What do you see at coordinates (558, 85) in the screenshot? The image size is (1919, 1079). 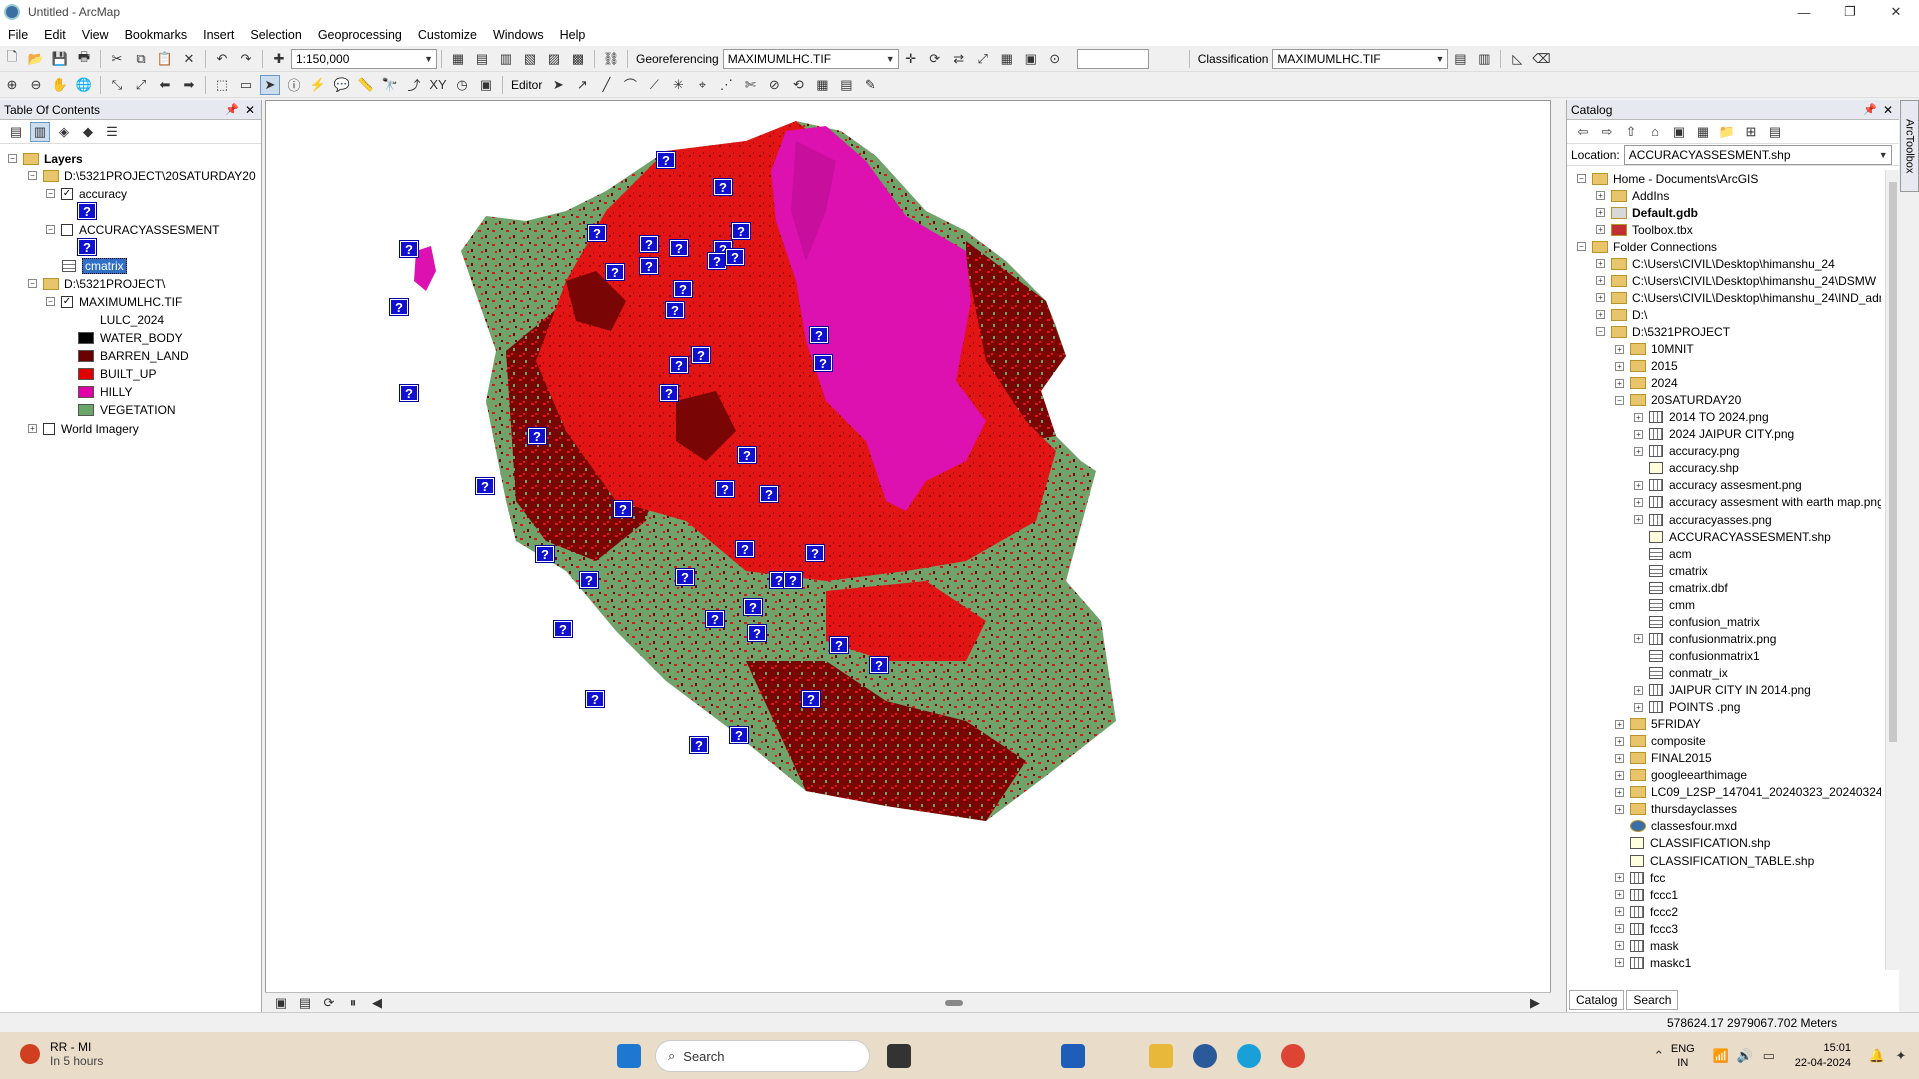 I see `edit-tool-icon: ➤` at bounding box center [558, 85].